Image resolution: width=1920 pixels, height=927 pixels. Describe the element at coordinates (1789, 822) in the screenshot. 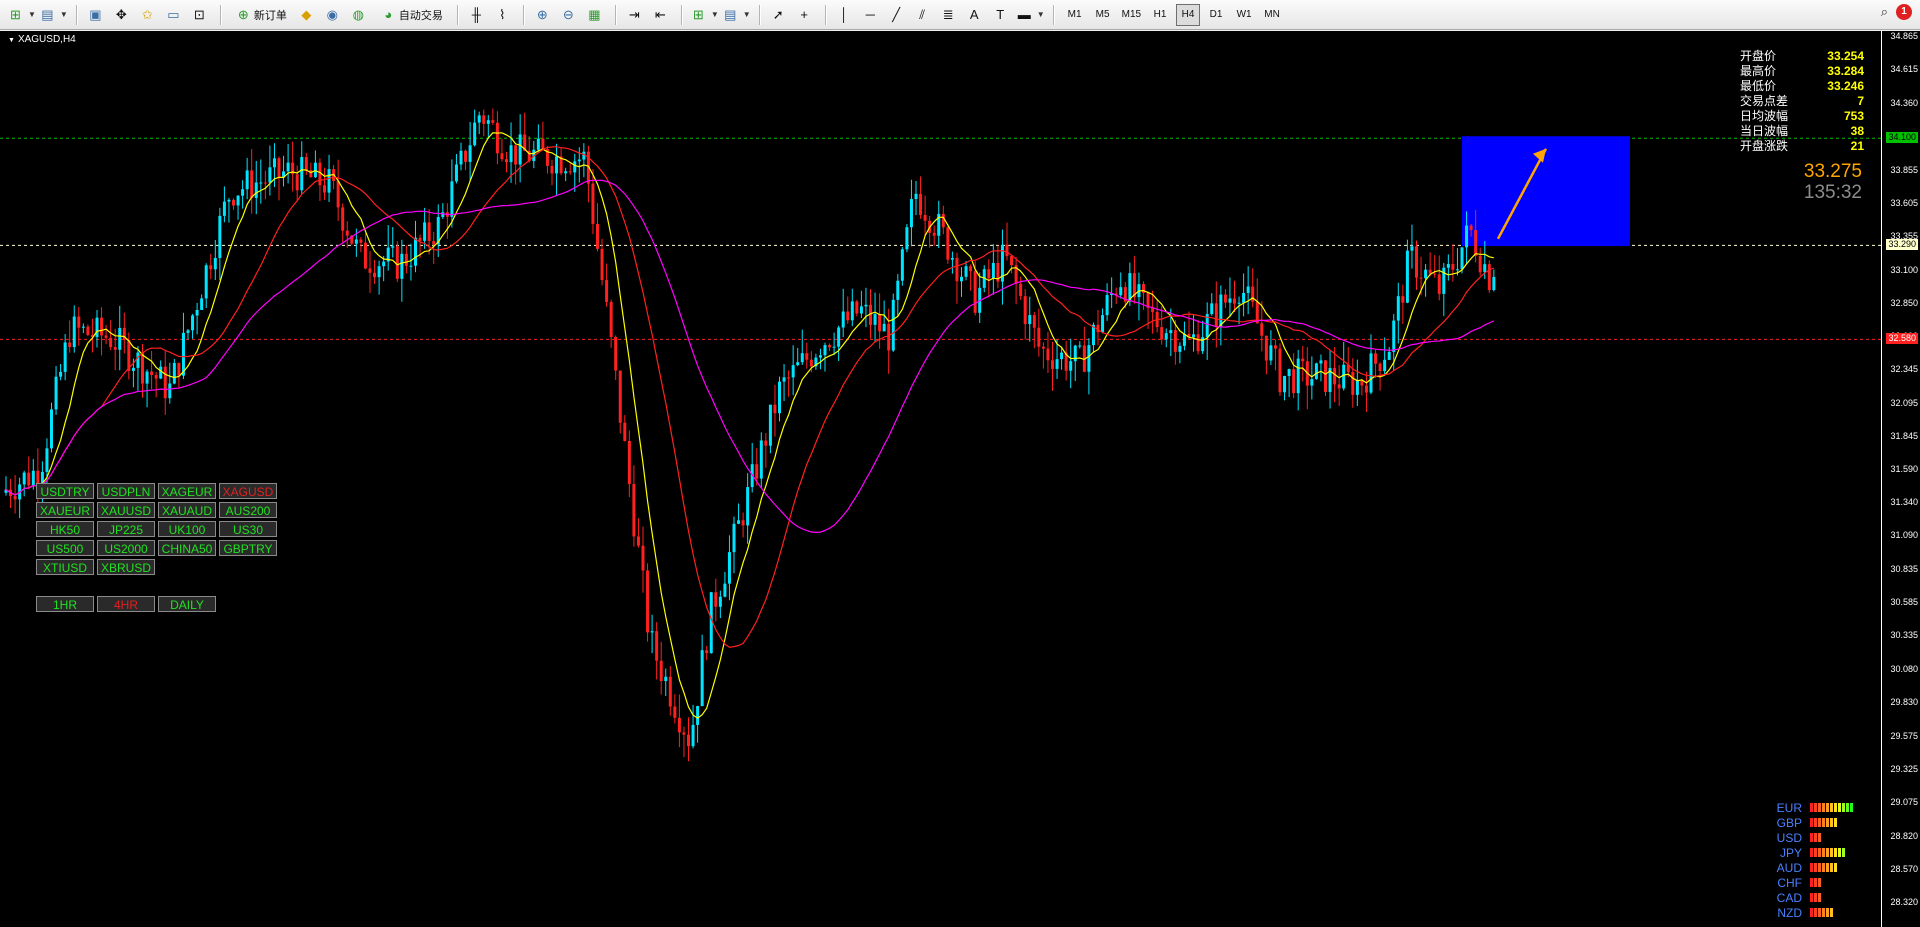

I see `currency-name: GBP` at that location.